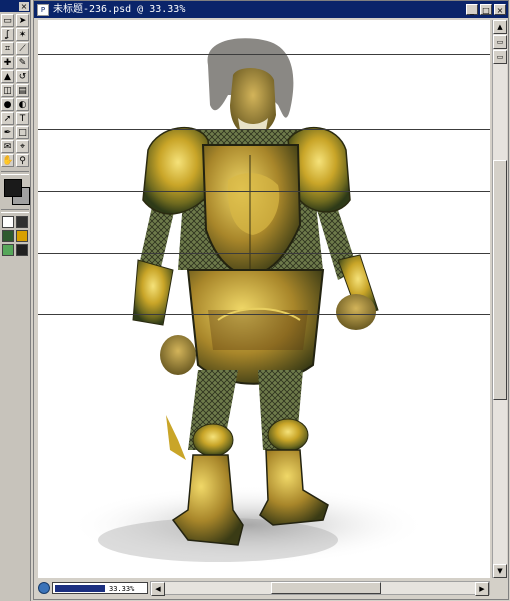 The image size is (510, 601). I want to click on magic-wand-tool-icon: ✶, so click(22, 34).